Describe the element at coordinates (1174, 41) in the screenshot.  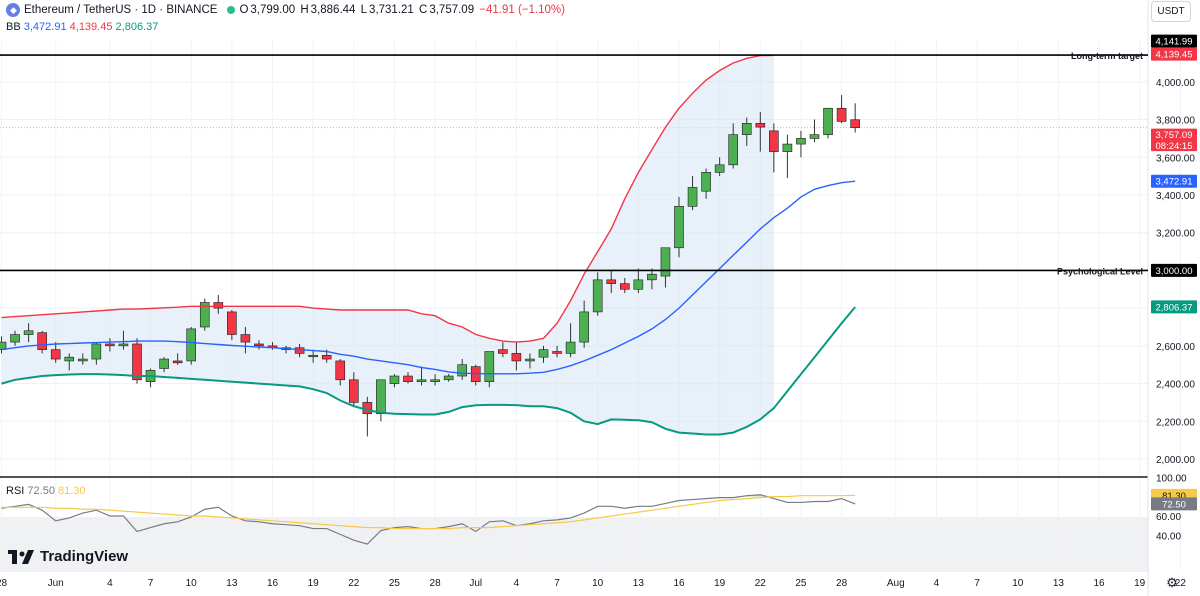
I see `high-level-tag: 4,141.99` at that location.